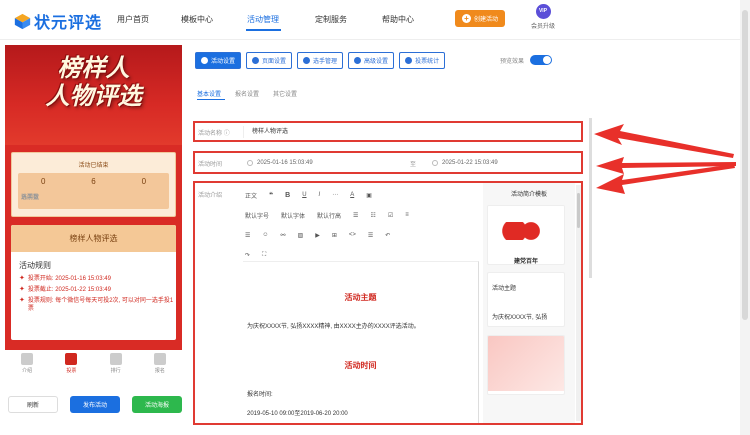 Image resolution: width=750 pixels, height=435 pixels. Describe the element at coordinates (745, 165) in the screenshot. I see `page-scrollbar-thumb` at that location.